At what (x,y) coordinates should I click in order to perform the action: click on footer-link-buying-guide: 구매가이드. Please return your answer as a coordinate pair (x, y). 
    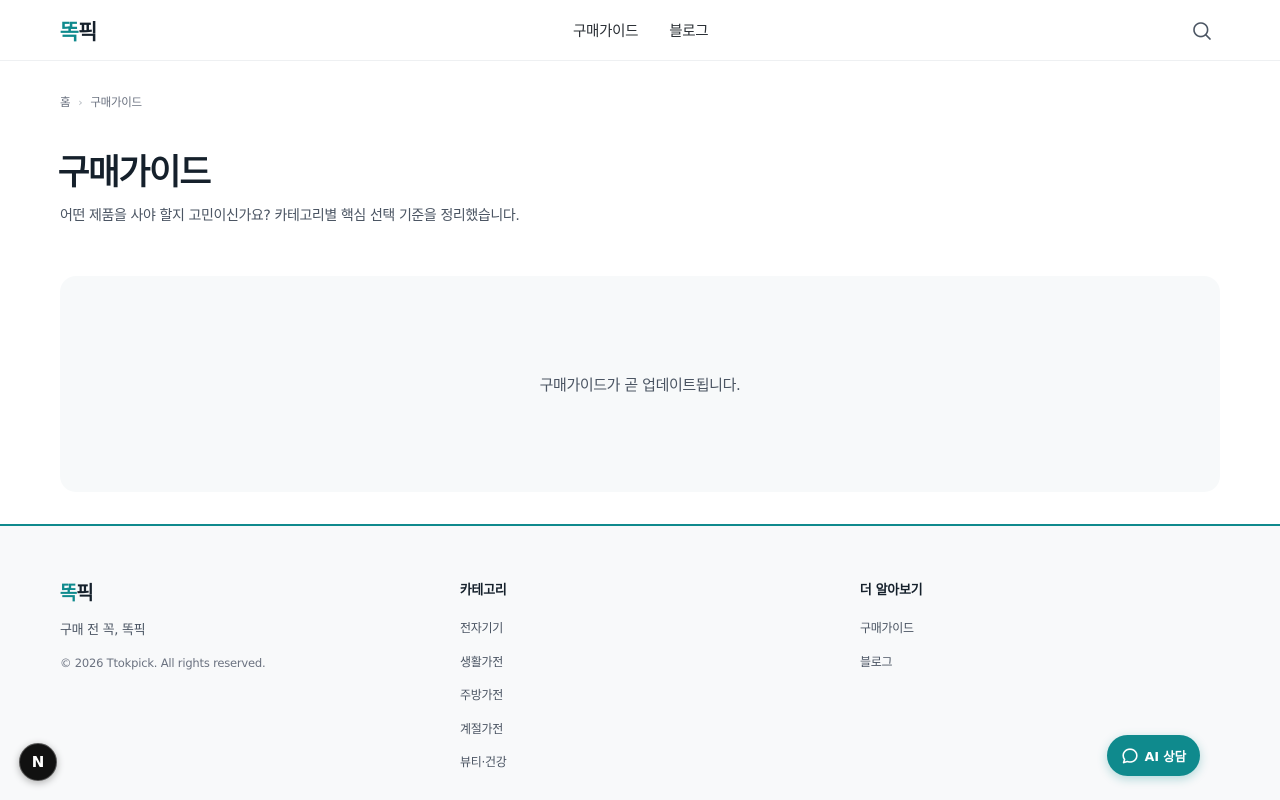
    Looking at the image, I should click on (887, 628).